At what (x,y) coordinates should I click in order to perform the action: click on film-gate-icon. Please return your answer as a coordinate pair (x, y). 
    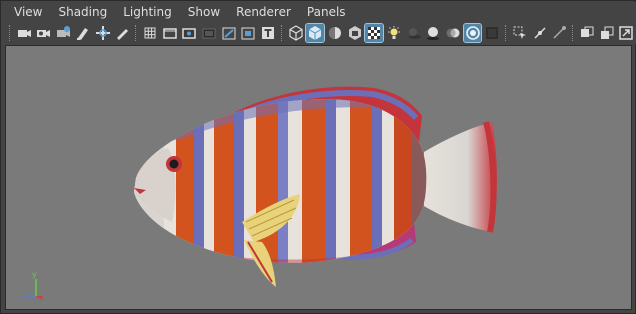
    Looking at the image, I should click on (170, 33).